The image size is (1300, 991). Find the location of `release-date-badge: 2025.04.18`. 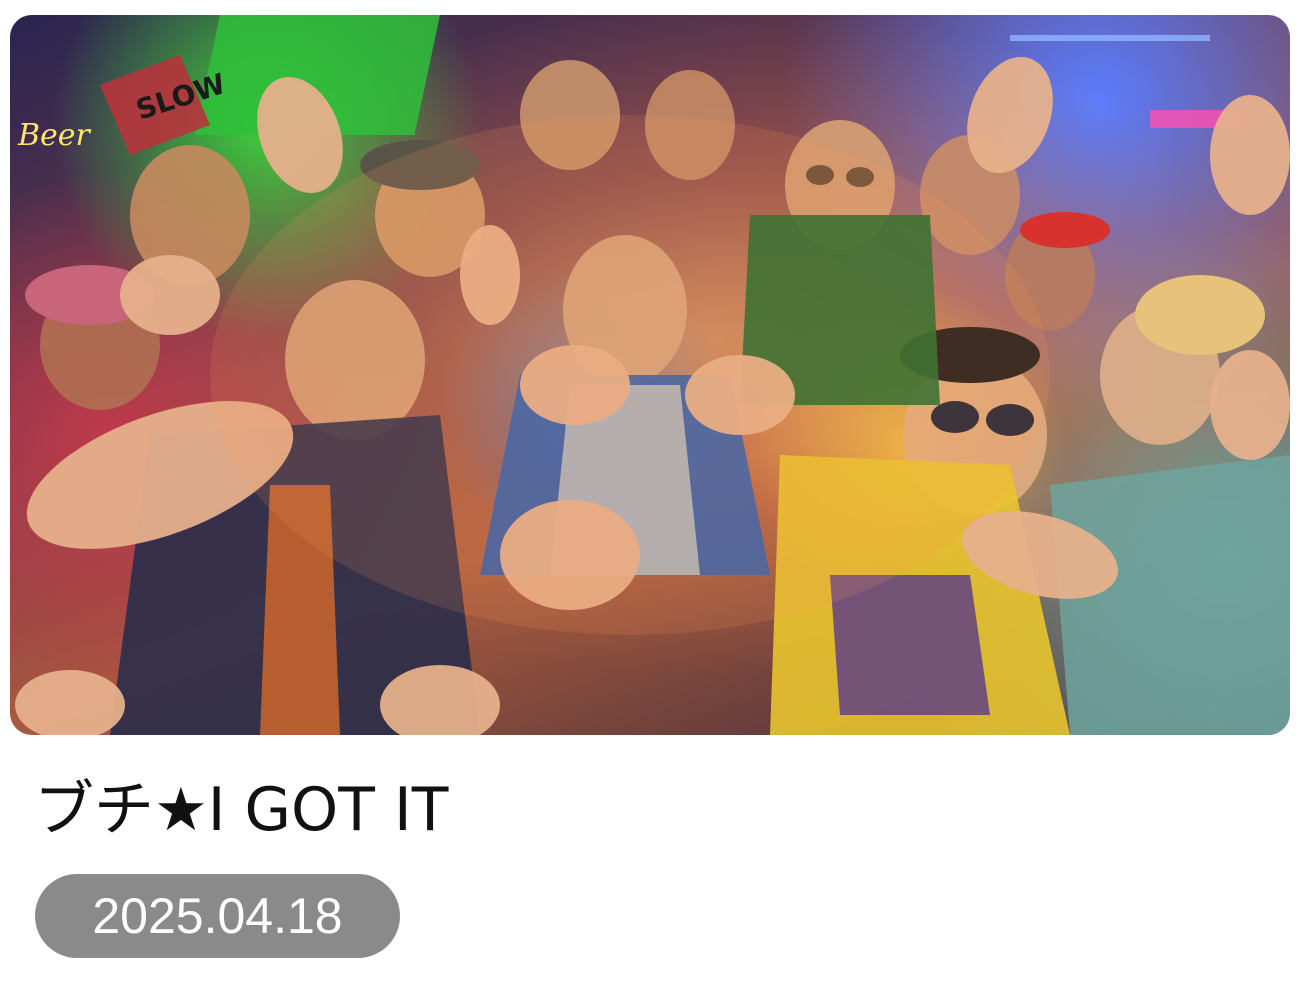

release-date-badge: 2025.04.18 is located at coordinates (217, 916).